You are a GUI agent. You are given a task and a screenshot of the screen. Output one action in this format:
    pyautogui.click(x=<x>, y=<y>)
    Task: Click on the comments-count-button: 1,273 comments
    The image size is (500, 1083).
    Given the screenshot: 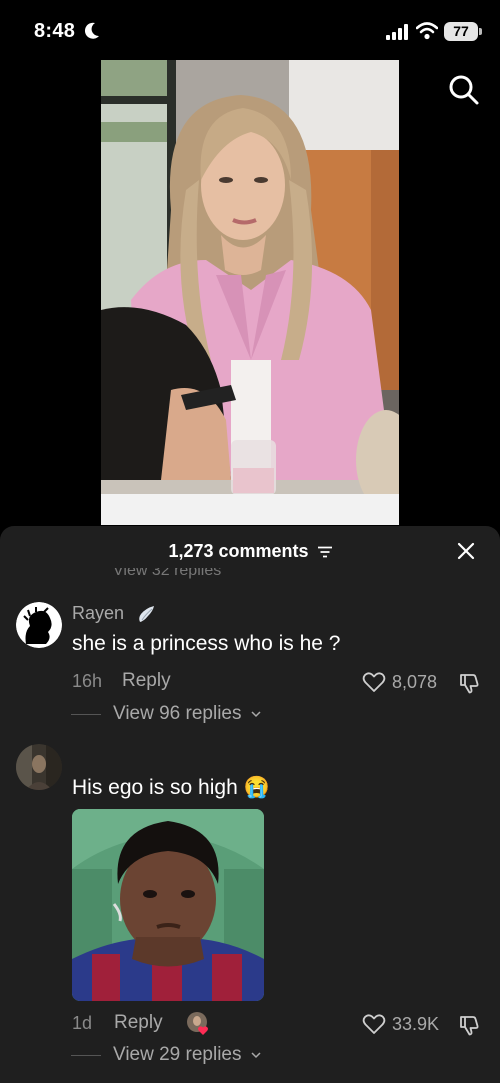 What is the action you would take?
    pyautogui.click(x=250, y=551)
    